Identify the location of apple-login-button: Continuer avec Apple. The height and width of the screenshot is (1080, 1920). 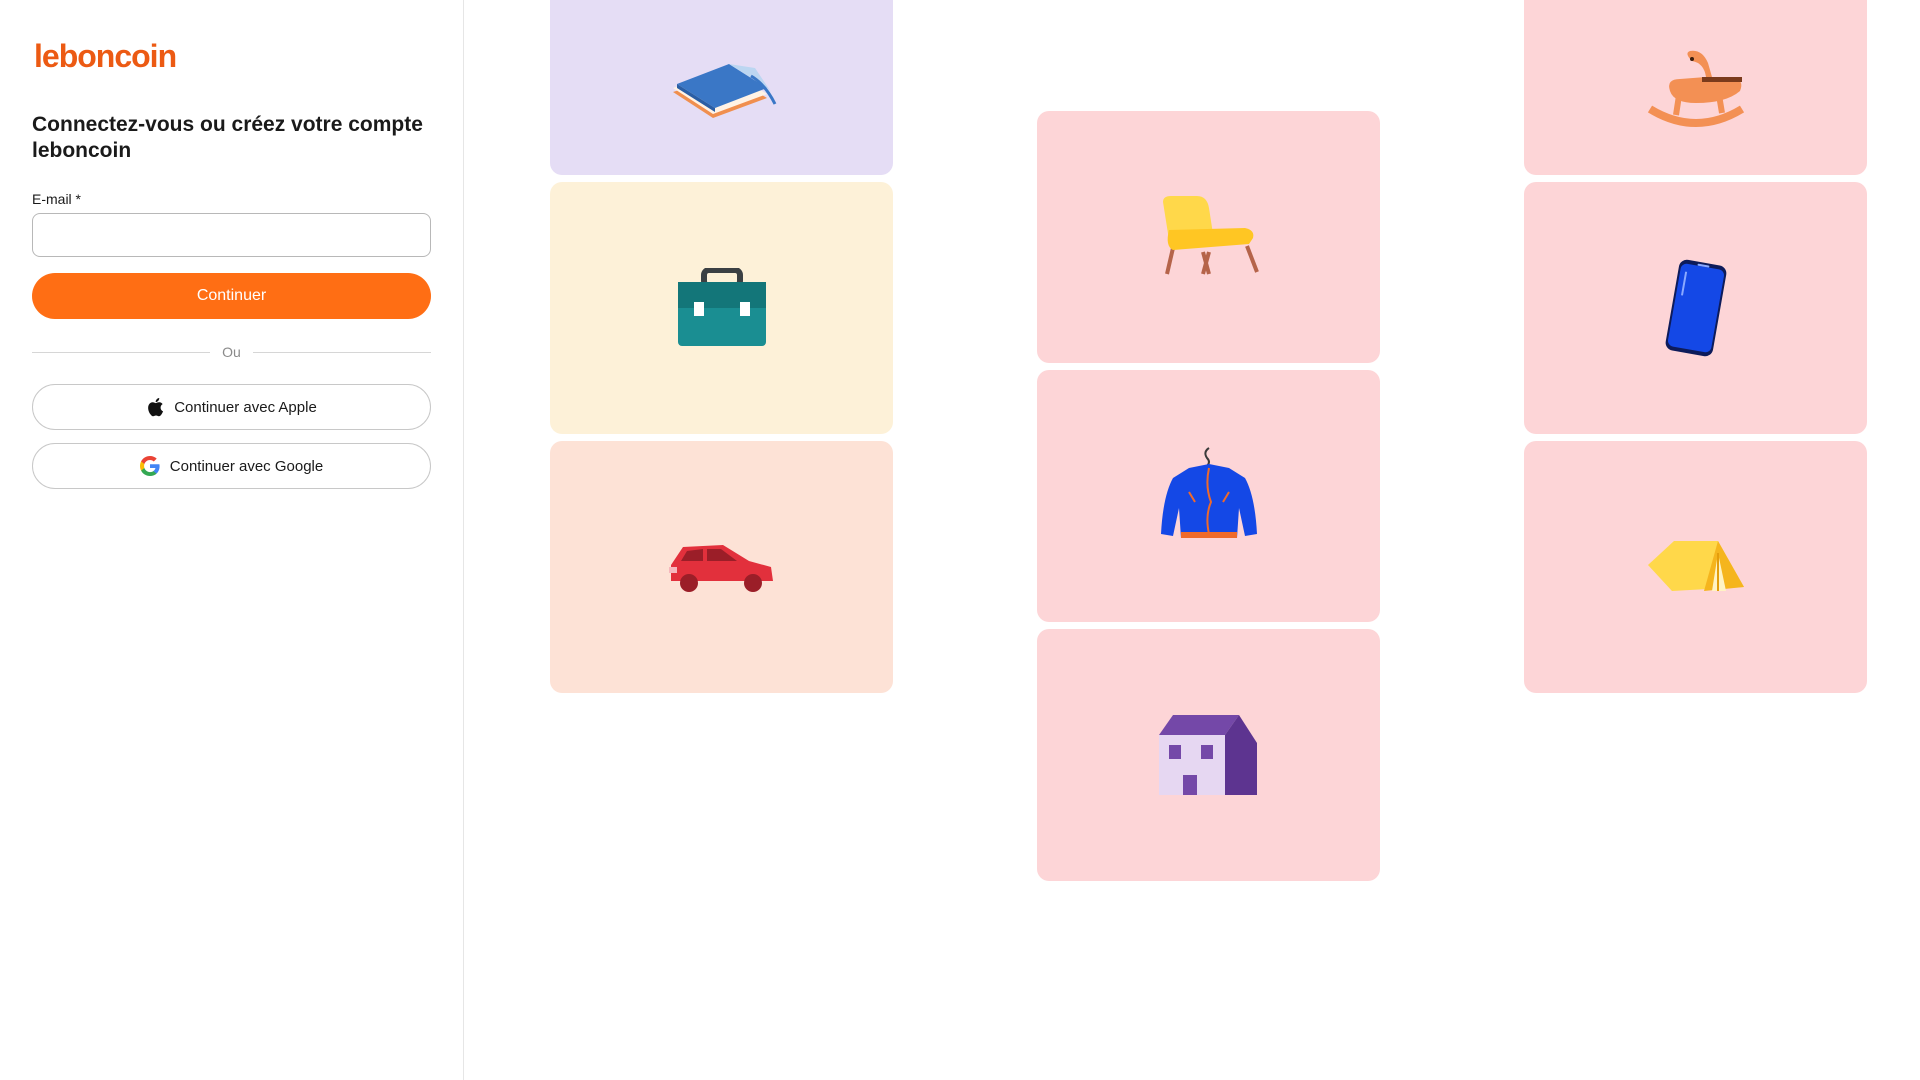
(231, 407).